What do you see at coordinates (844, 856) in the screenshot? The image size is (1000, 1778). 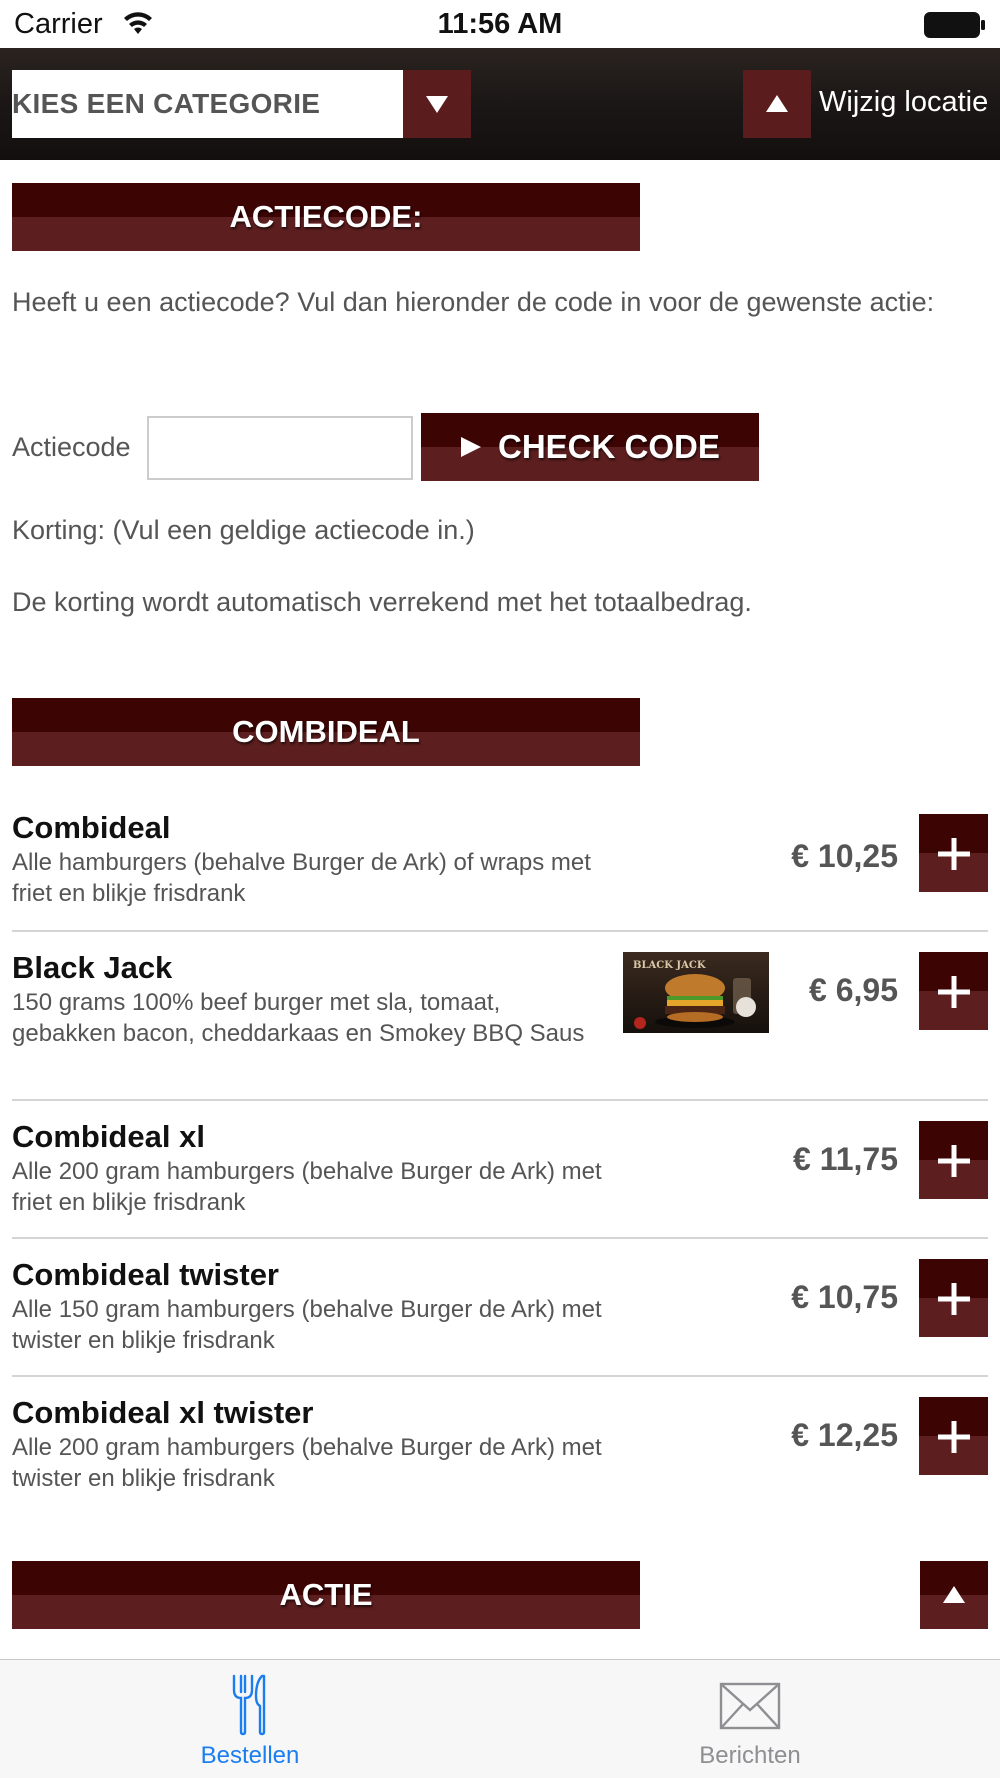 I see `product-price: € 10,25` at bounding box center [844, 856].